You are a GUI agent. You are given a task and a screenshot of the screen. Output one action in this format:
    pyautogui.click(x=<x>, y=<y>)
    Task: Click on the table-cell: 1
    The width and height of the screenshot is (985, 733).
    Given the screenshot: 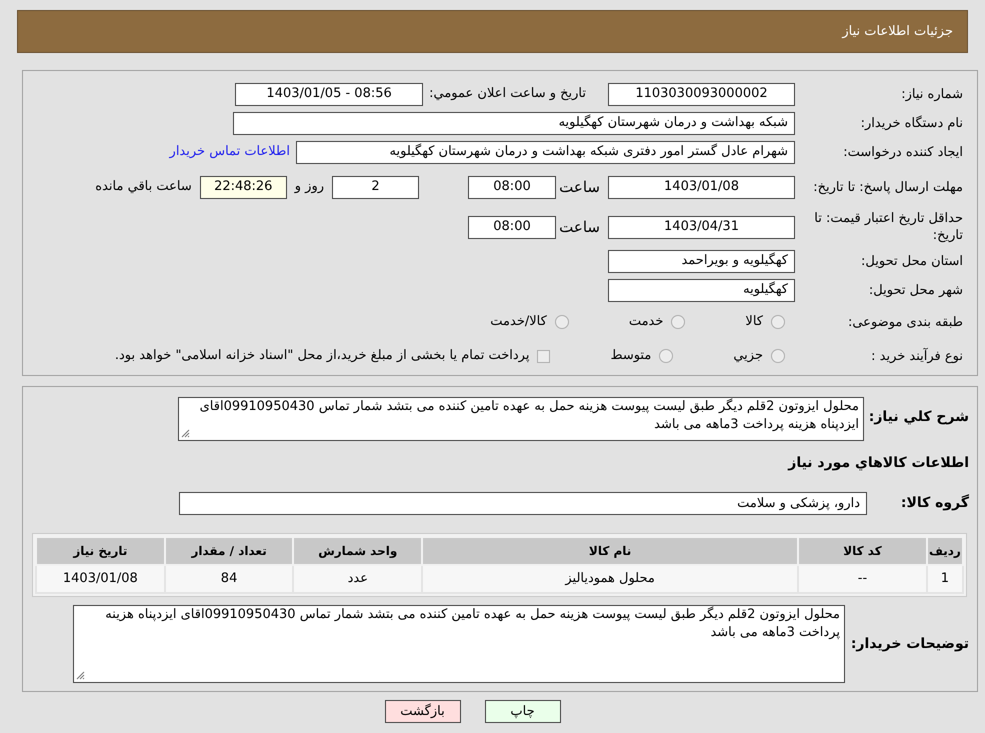 What is the action you would take?
    pyautogui.click(x=944, y=579)
    